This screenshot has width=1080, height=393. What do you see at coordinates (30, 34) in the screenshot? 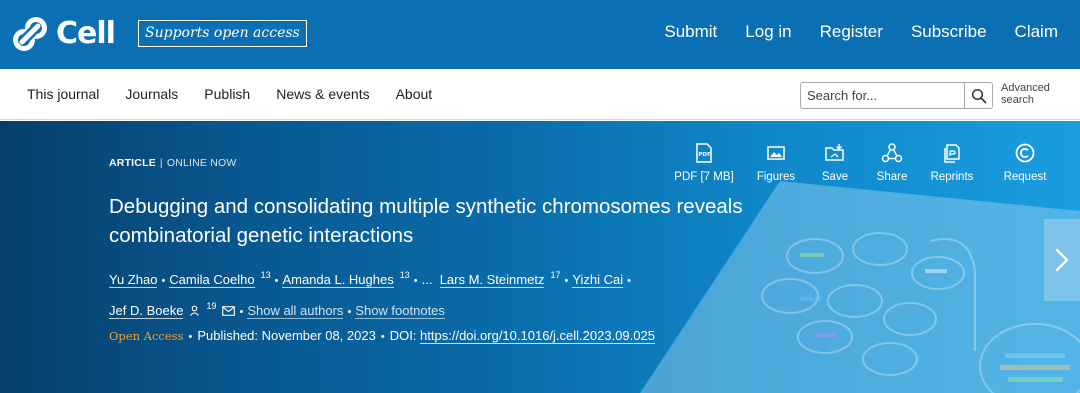
I see `cell-logo-icon` at bounding box center [30, 34].